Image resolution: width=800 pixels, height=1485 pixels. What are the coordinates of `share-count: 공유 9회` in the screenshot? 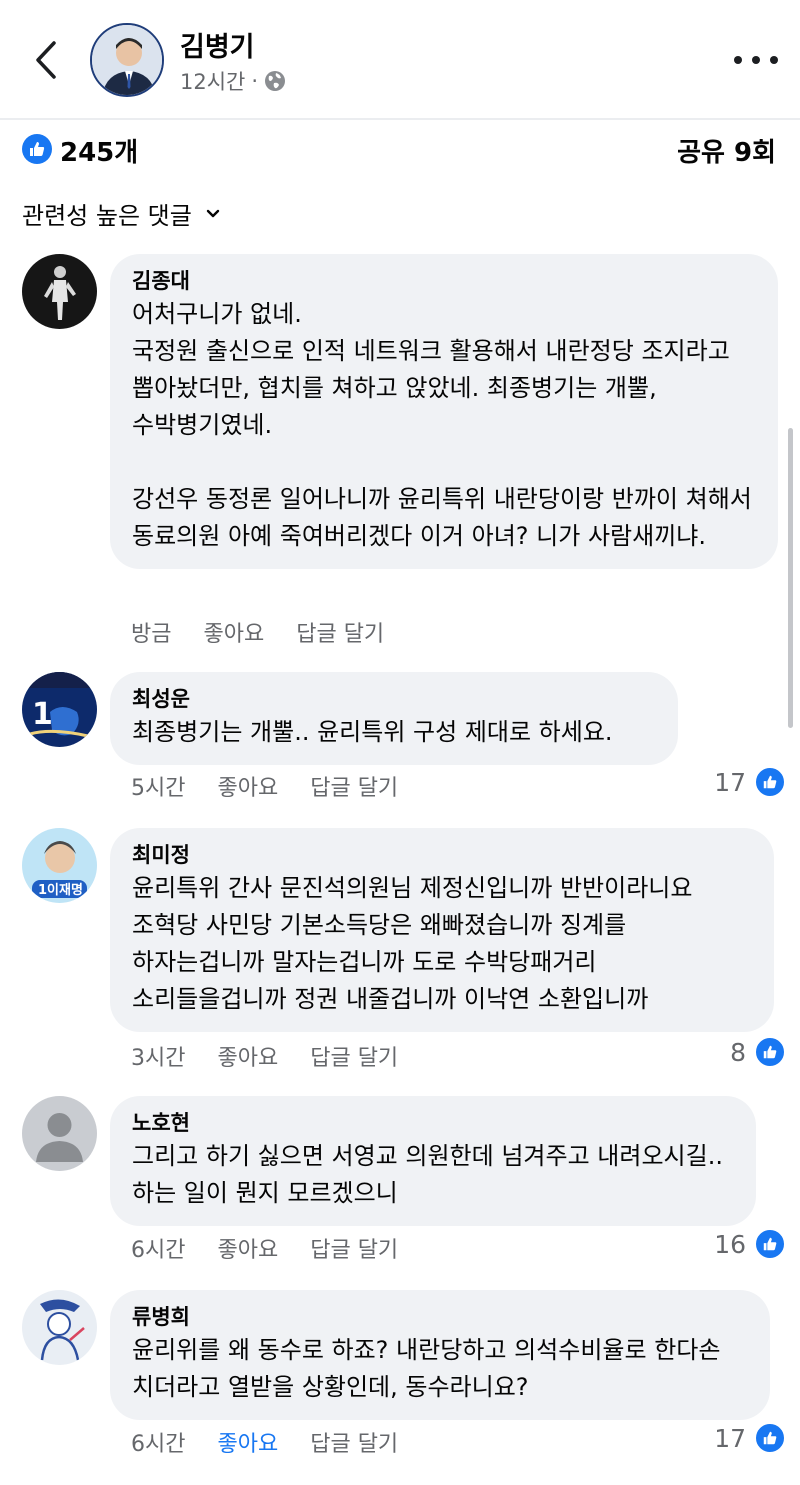 It's located at (726, 150).